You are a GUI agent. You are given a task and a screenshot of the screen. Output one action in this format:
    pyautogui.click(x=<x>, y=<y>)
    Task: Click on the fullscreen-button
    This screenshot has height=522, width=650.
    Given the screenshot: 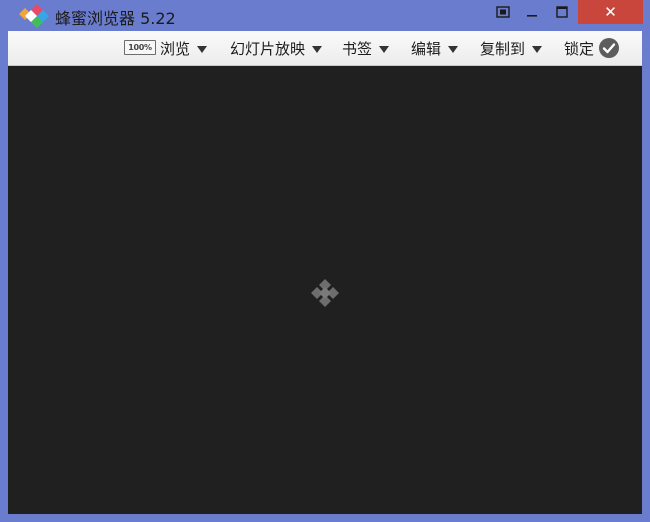 What is the action you would take?
    pyautogui.click(x=503, y=12)
    